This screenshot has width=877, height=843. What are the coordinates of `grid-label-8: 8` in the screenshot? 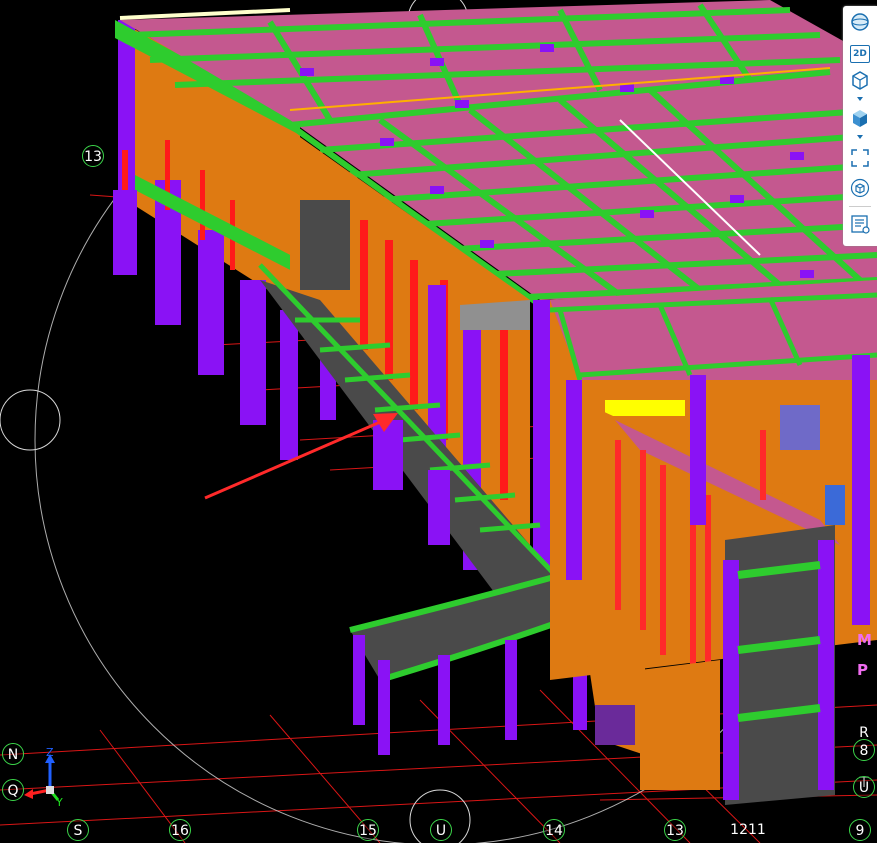 It's located at (864, 750).